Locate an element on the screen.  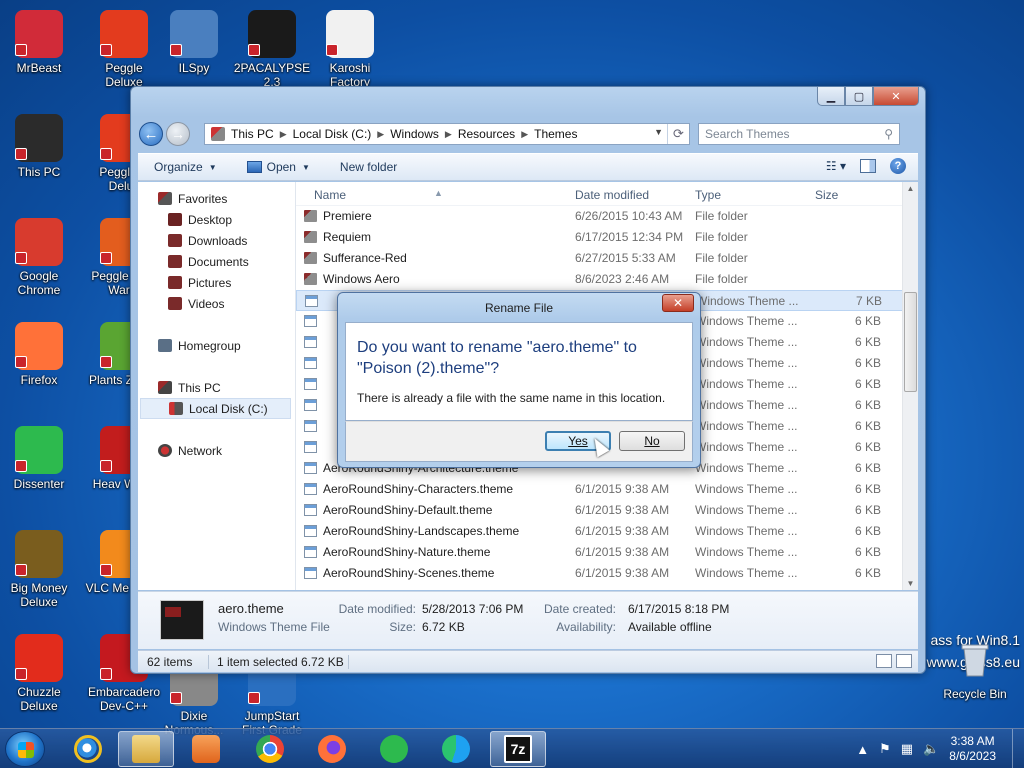
column-size: Size is located at coordinates (826, 195).